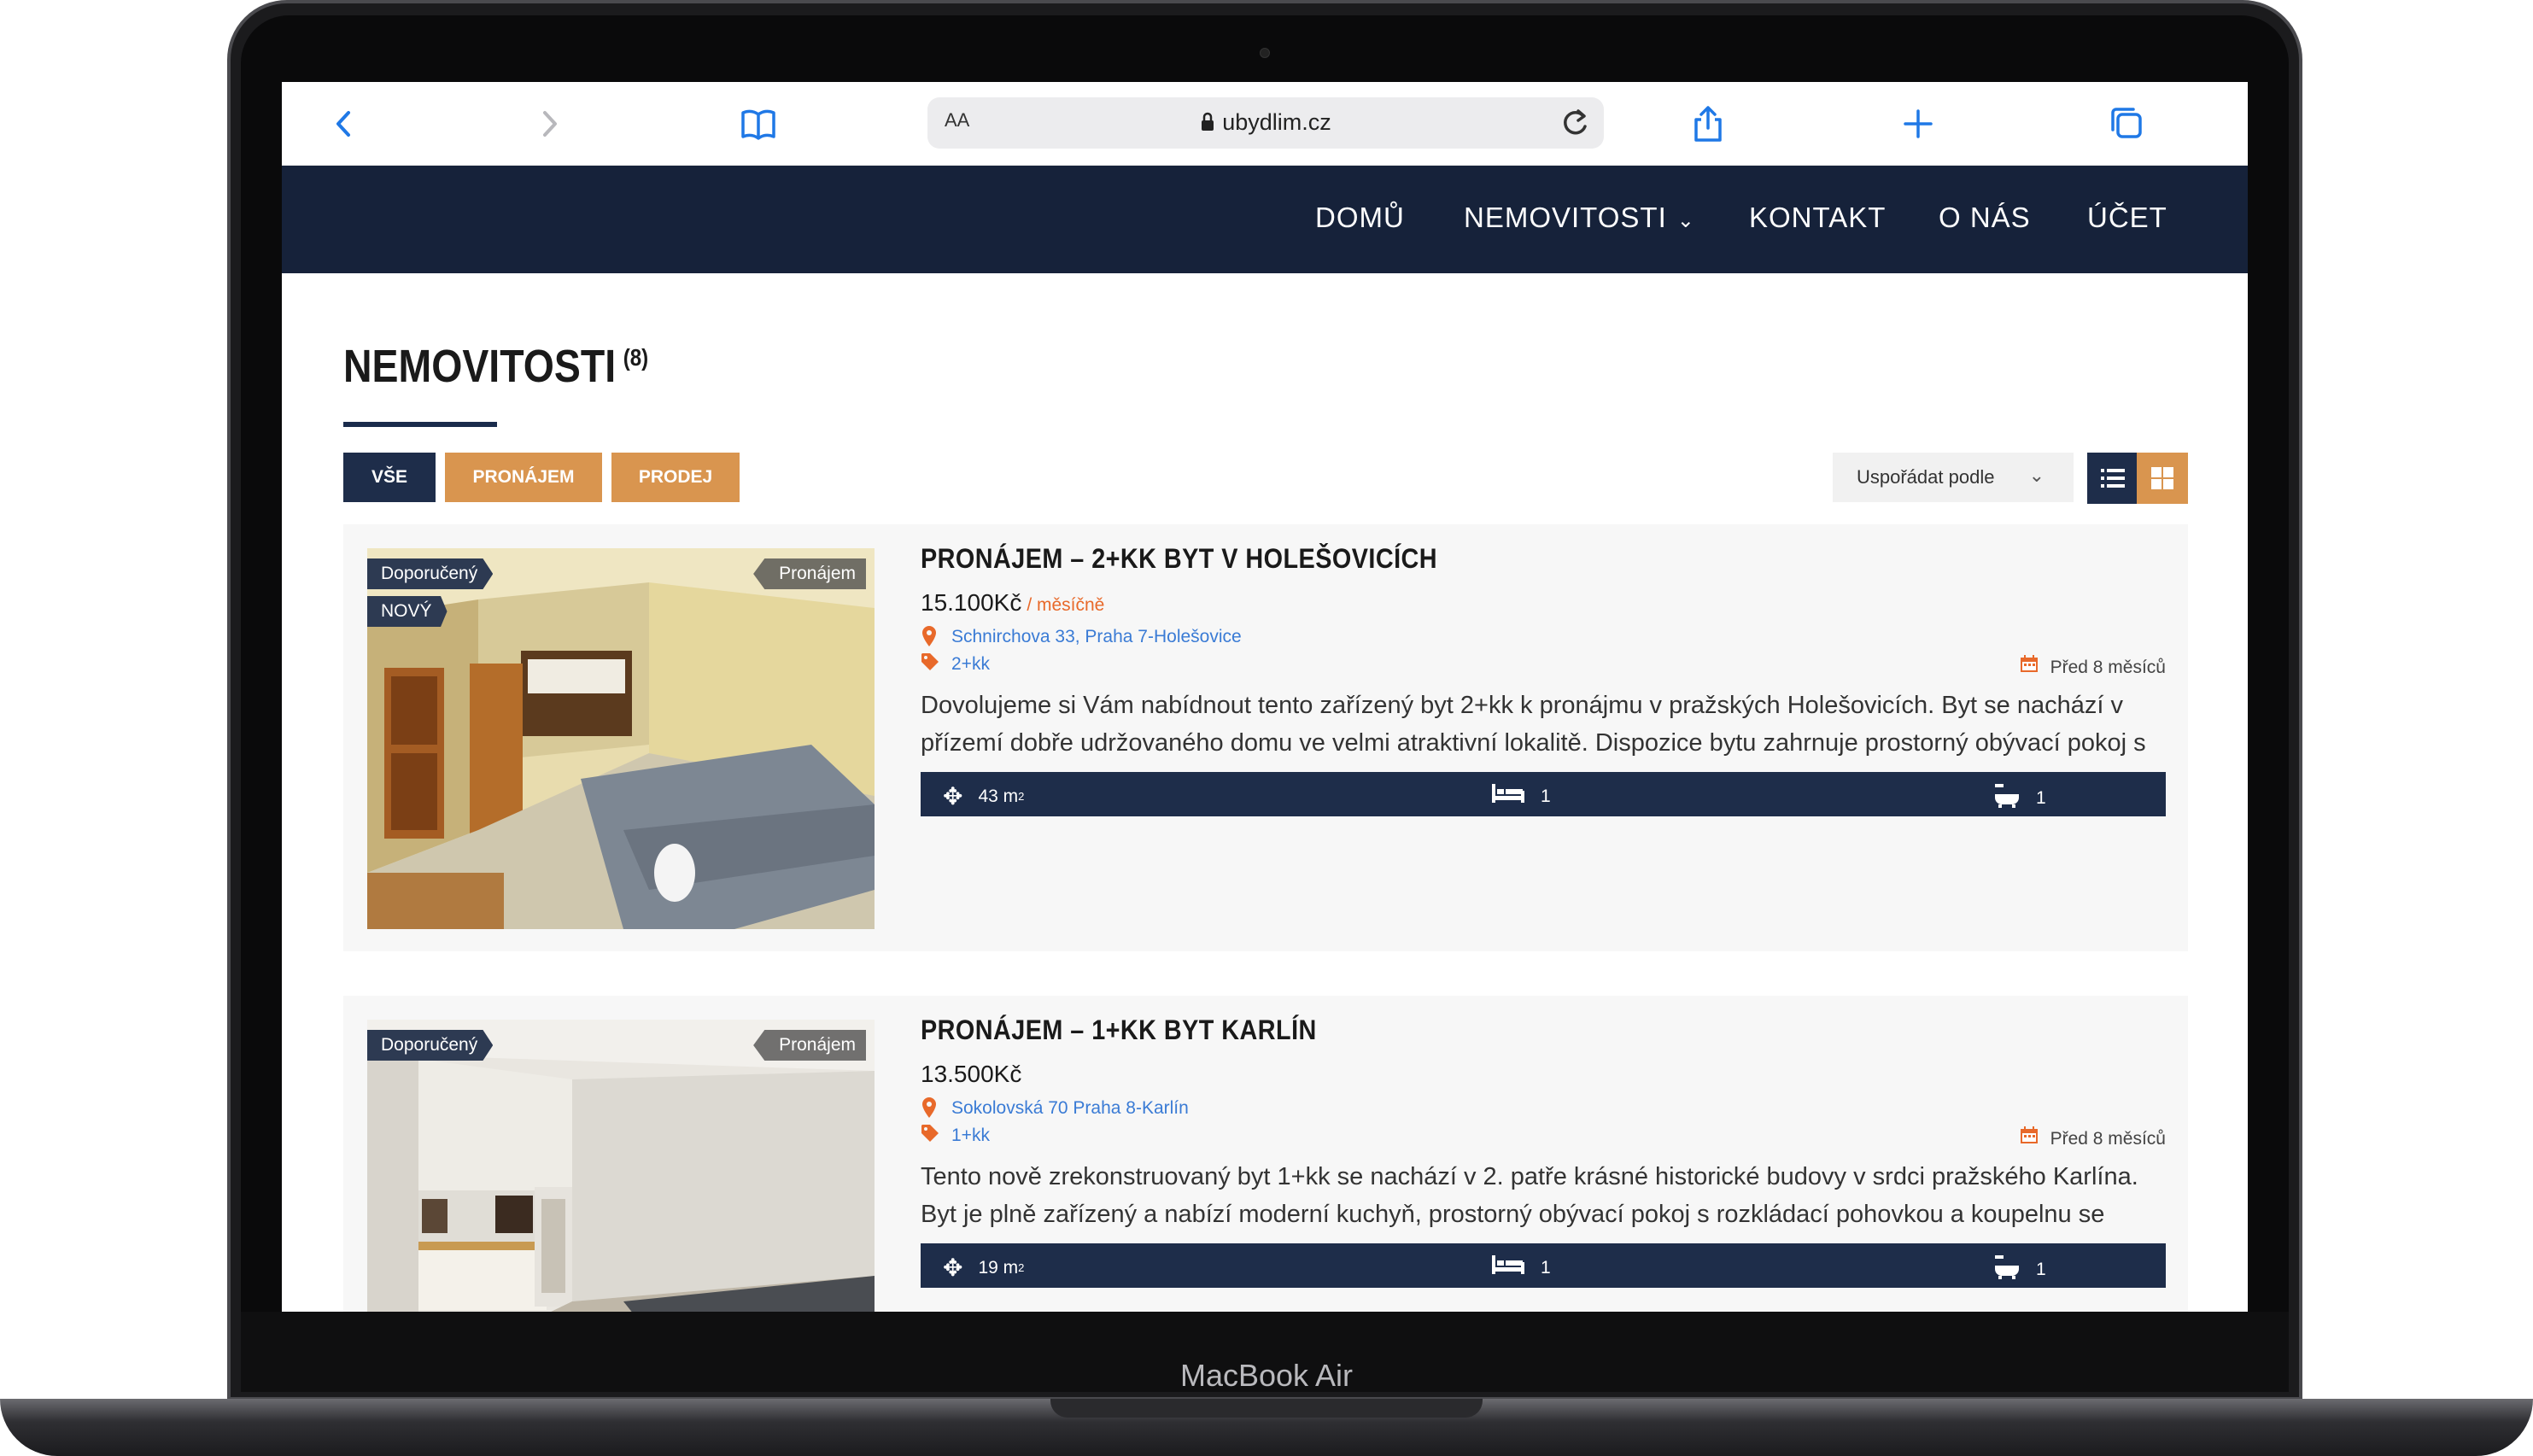  I want to click on page-title: NEMOVITOSTI (8), so click(495, 367).